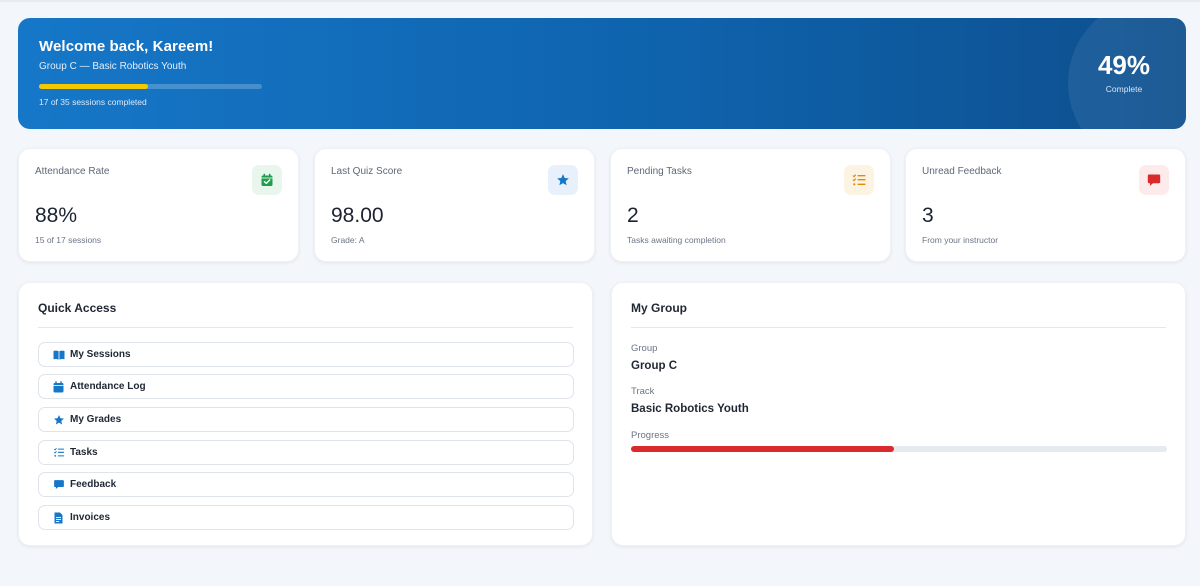 The width and height of the screenshot is (1200, 586). What do you see at coordinates (93, 102) in the screenshot?
I see `sessions-completed-text: 17 of 35 sessions completed` at bounding box center [93, 102].